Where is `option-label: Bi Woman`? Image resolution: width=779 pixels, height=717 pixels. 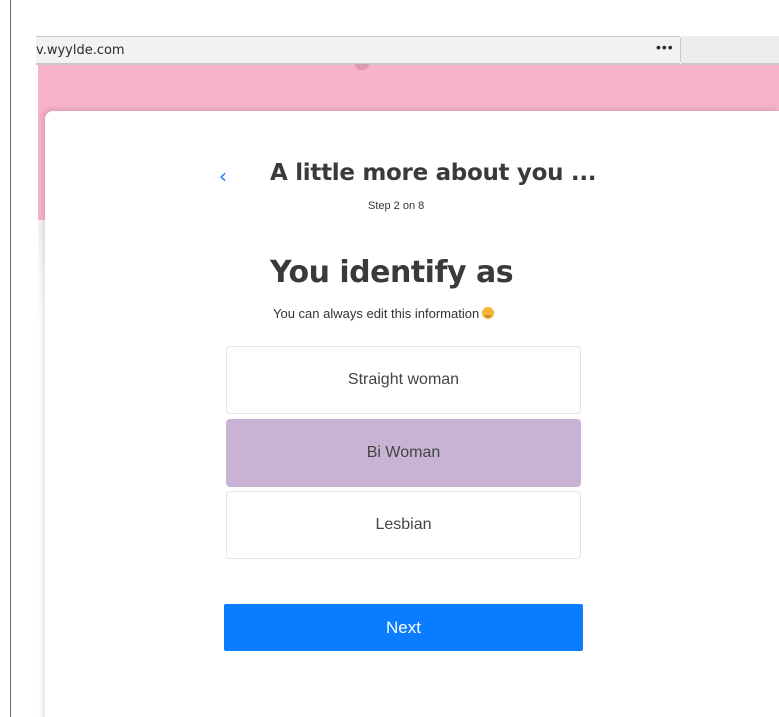 option-label: Bi Woman is located at coordinates (403, 452).